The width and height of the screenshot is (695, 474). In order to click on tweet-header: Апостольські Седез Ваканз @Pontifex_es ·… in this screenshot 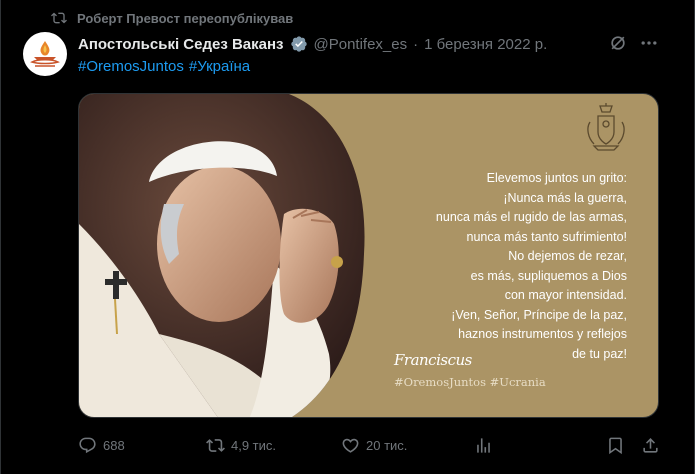, I will do `click(366, 44)`.